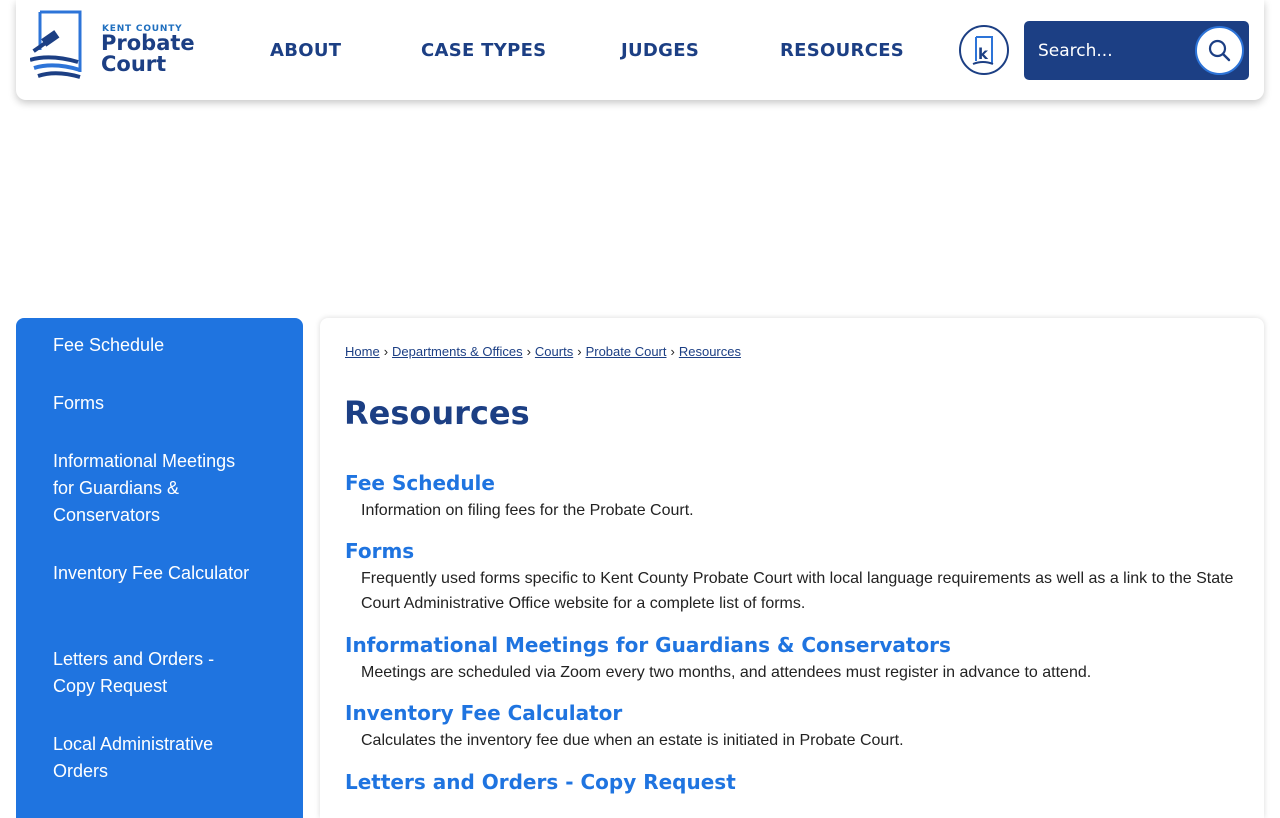 This screenshot has height=818, width=1280. I want to click on breadcrumb-departments: Departments & Offices, so click(457, 351).